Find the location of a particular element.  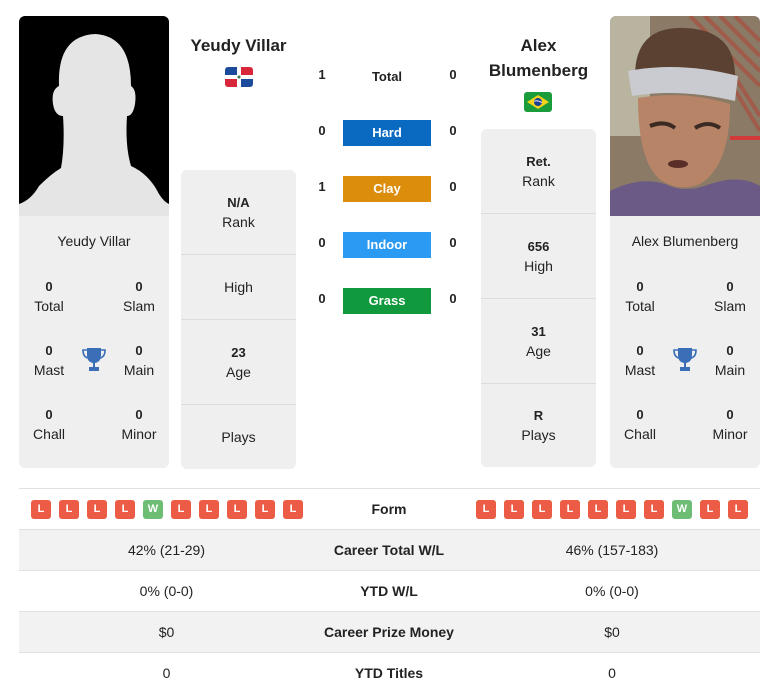

player2-plays: R Plays is located at coordinates (538, 425).